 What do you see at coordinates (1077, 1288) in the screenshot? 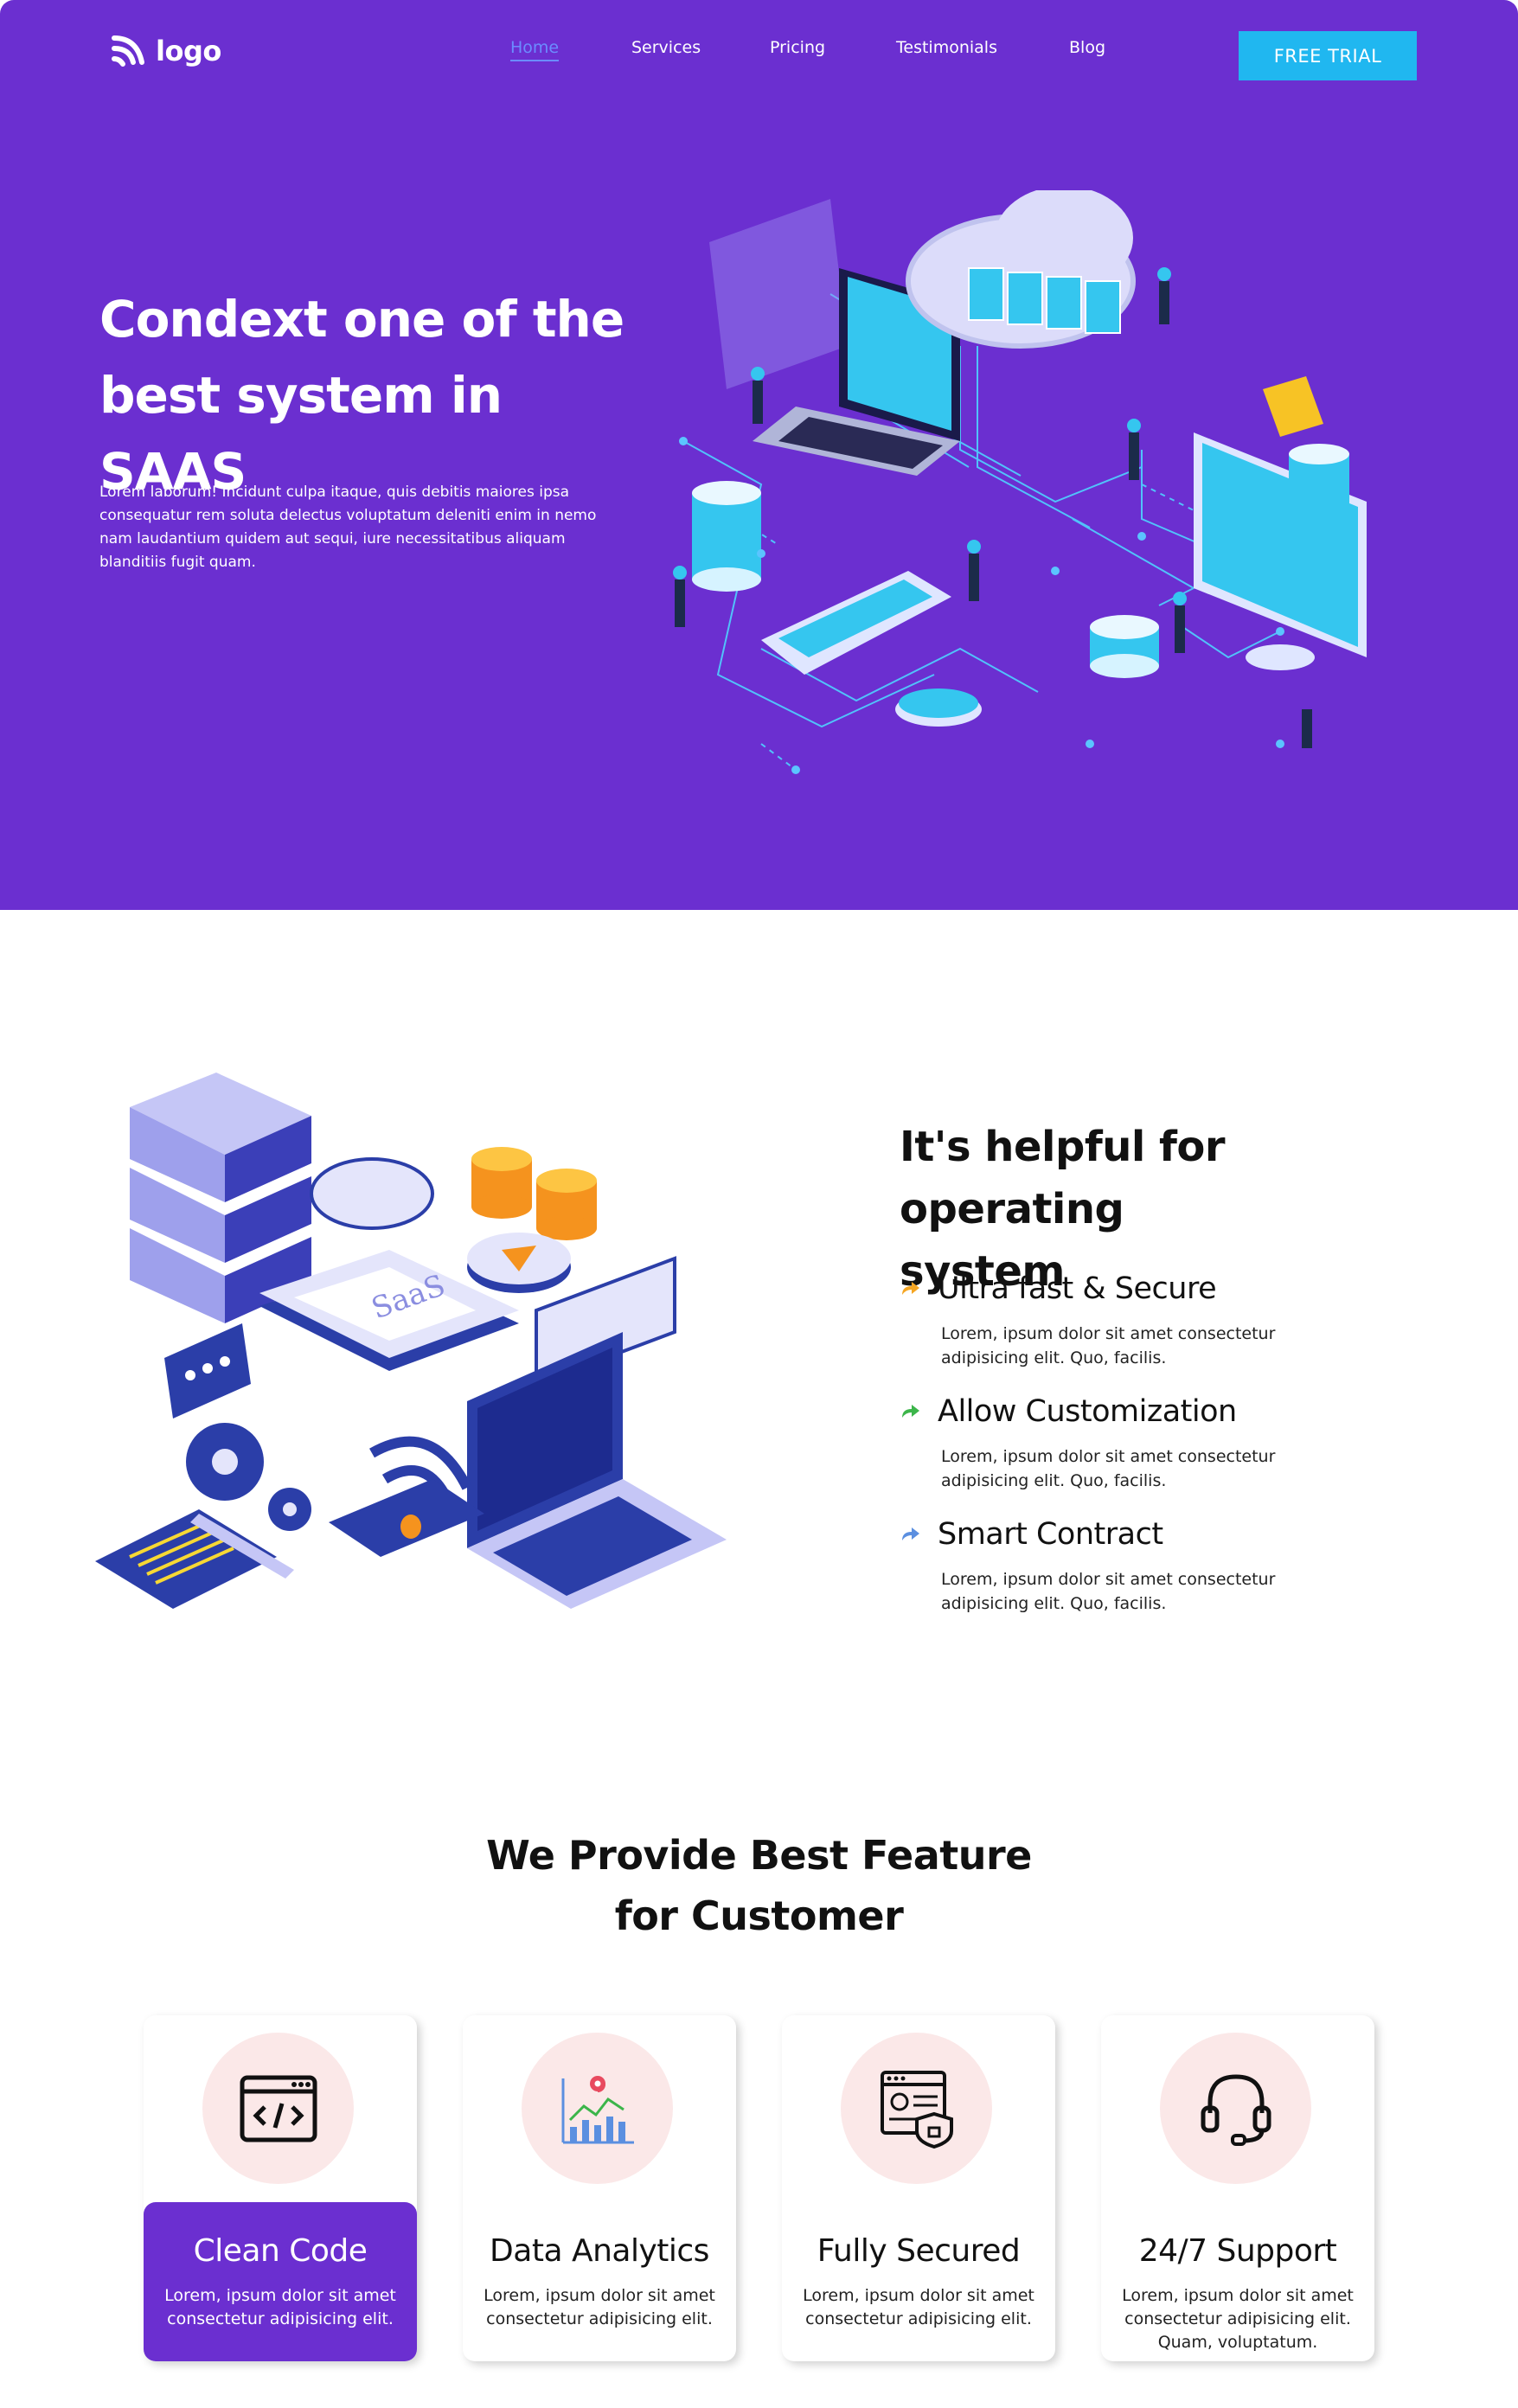
I see `feature-title: Ultra fast & Secure` at bounding box center [1077, 1288].